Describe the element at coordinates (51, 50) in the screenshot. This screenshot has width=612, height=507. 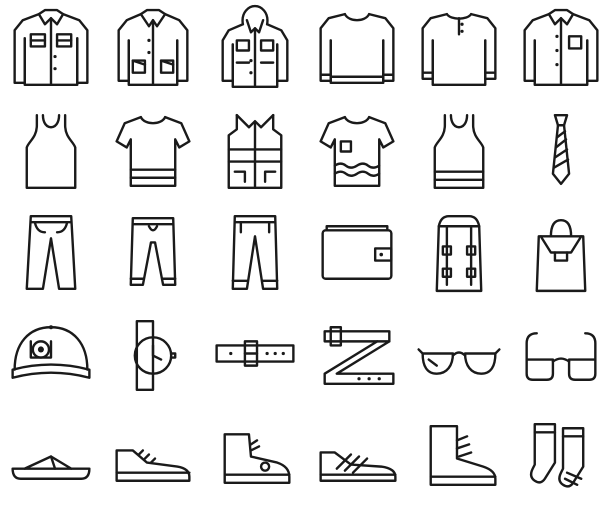
I see `denim-jacket-icon` at that location.